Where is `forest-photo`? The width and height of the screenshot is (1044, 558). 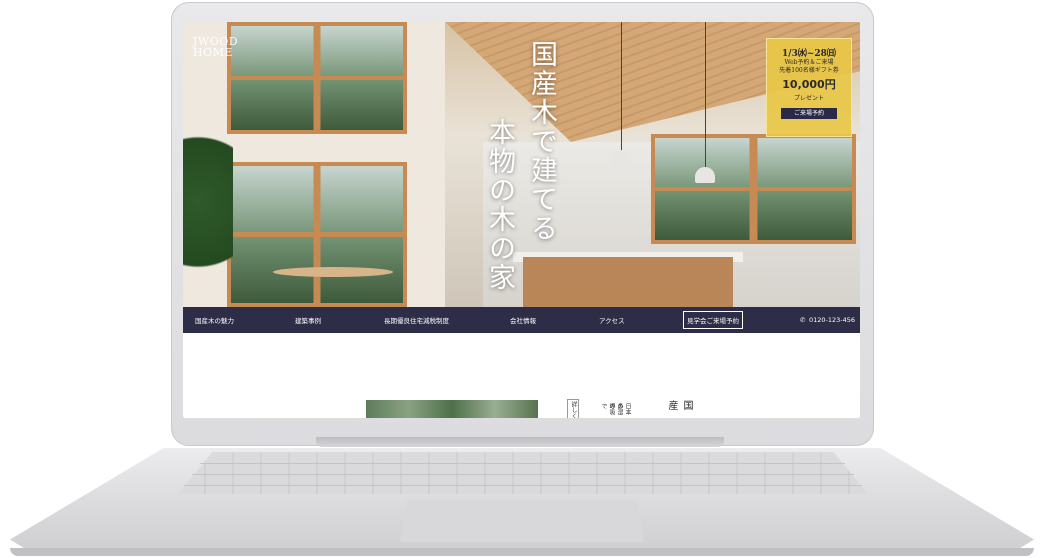
forest-photo is located at coordinates (452, 409).